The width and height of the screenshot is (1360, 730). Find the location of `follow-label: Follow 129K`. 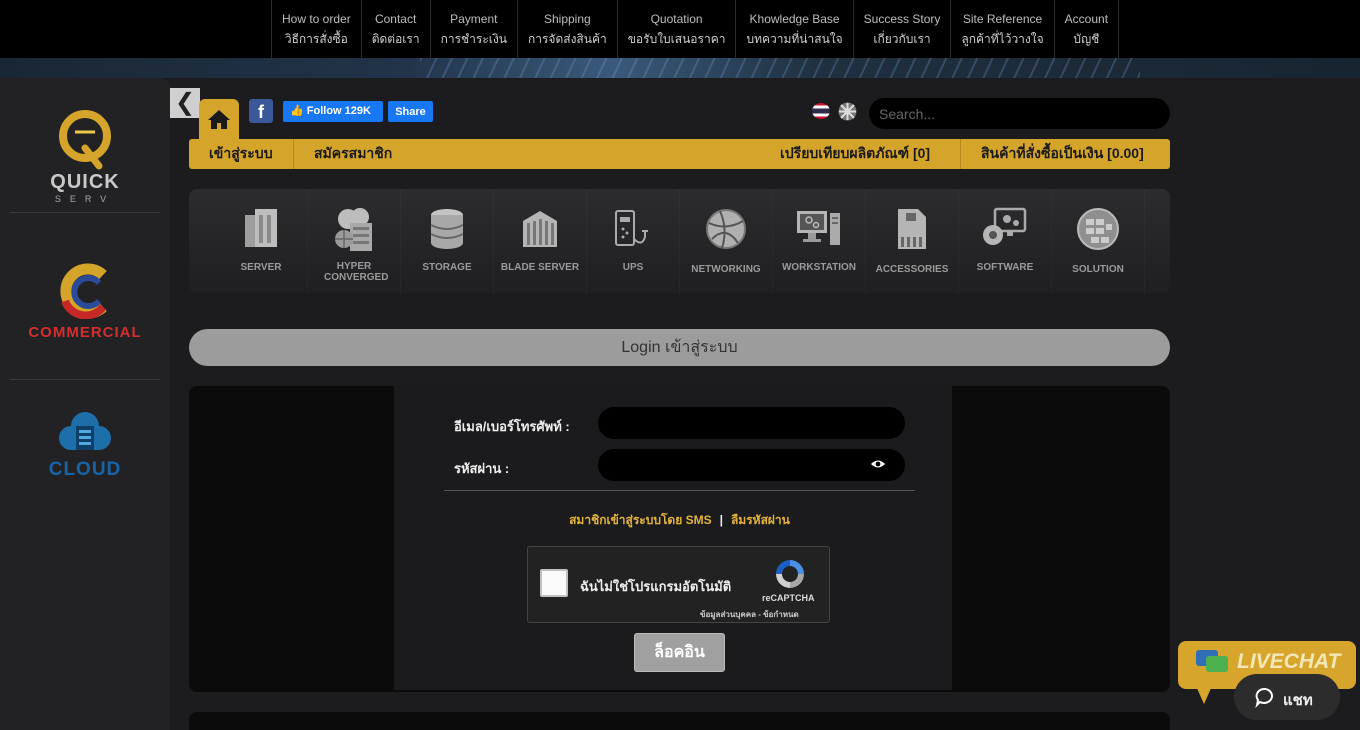

follow-label: Follow 129K is located at coordinates (338, 111).